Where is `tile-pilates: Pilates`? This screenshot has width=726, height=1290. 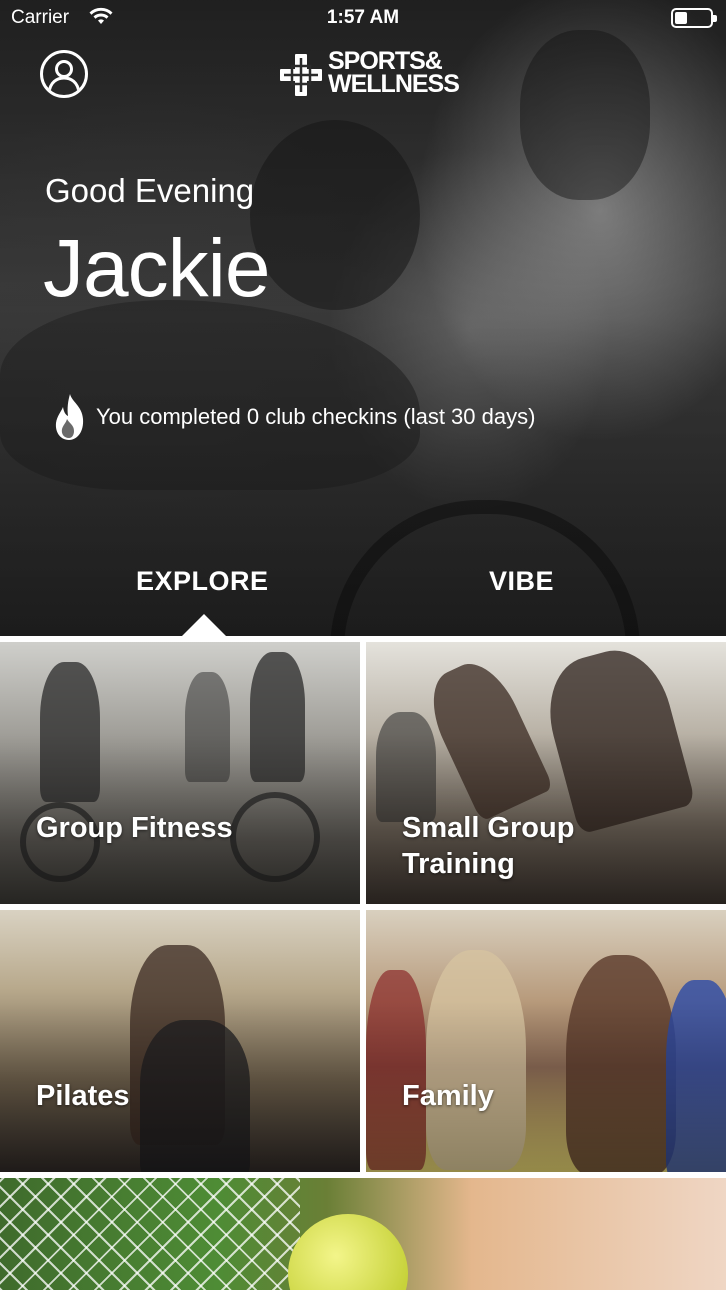 tile-pilates: Pilates is located at coordinates (180, 1041).